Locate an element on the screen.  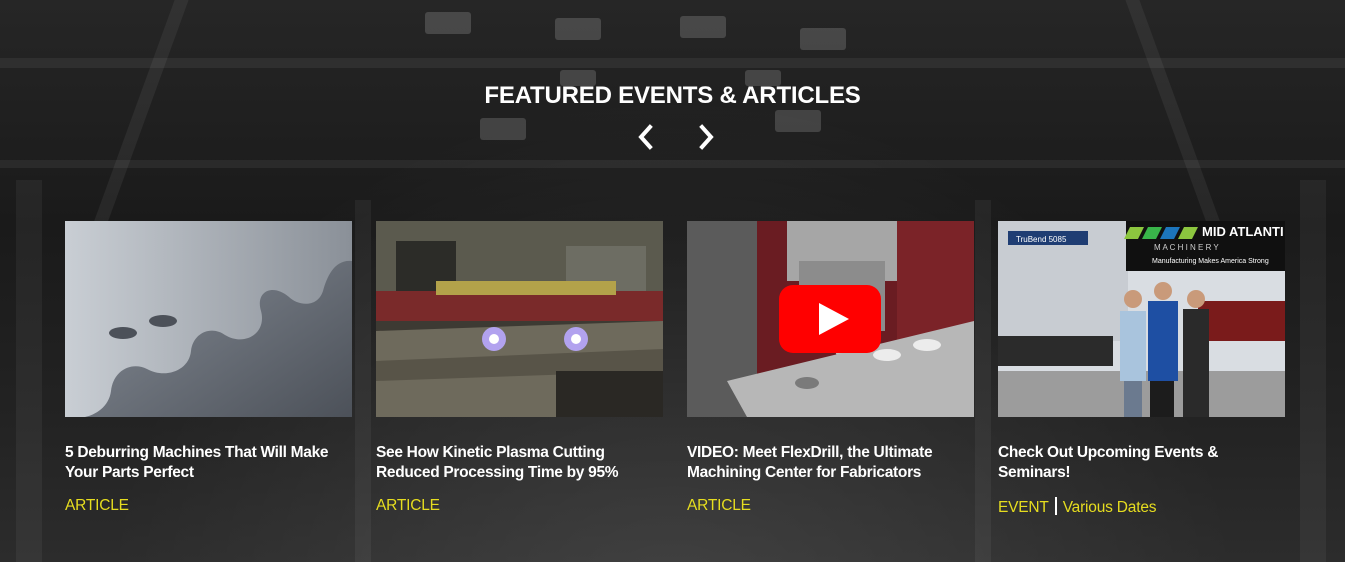
play-video-button is located at coordinates (830, 319).